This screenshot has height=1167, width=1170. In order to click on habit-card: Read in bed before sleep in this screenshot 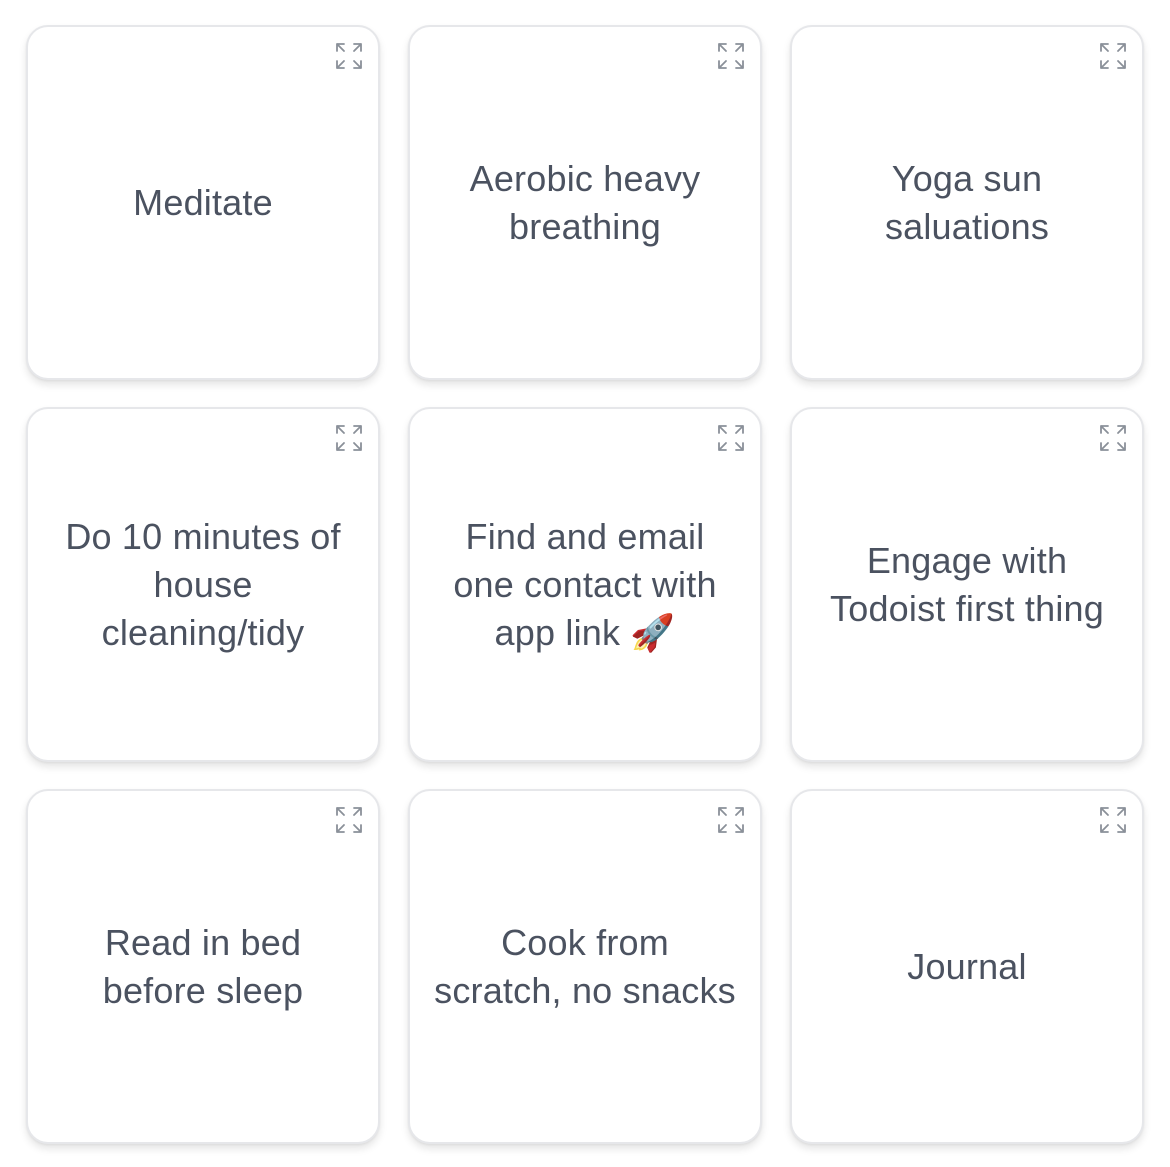, I will do `click(203, 966)`.